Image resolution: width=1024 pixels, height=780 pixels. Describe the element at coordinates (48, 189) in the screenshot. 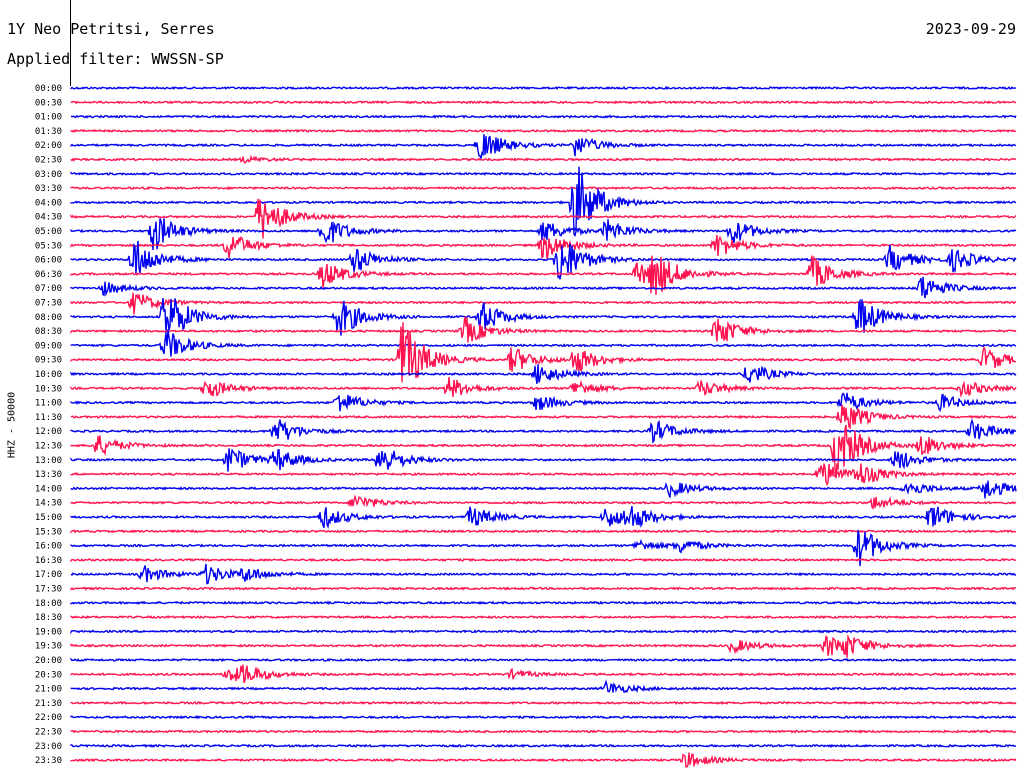

I see `row-time-label: 03:30` at that location.